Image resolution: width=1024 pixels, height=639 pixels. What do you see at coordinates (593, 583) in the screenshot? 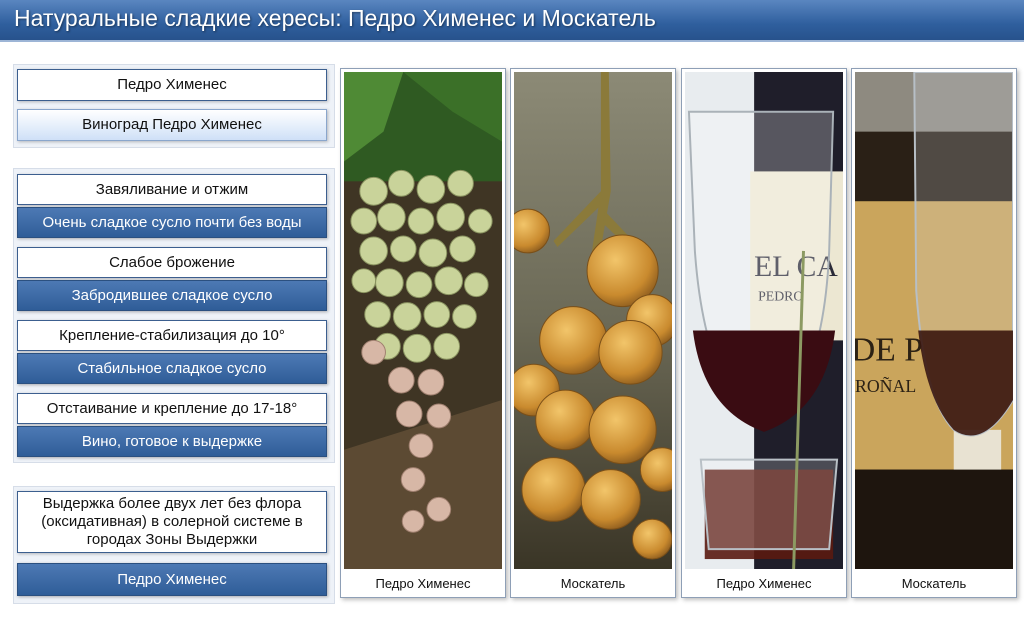
I see `photo-2-caption: Москатель` at bounding box center [593, 583].